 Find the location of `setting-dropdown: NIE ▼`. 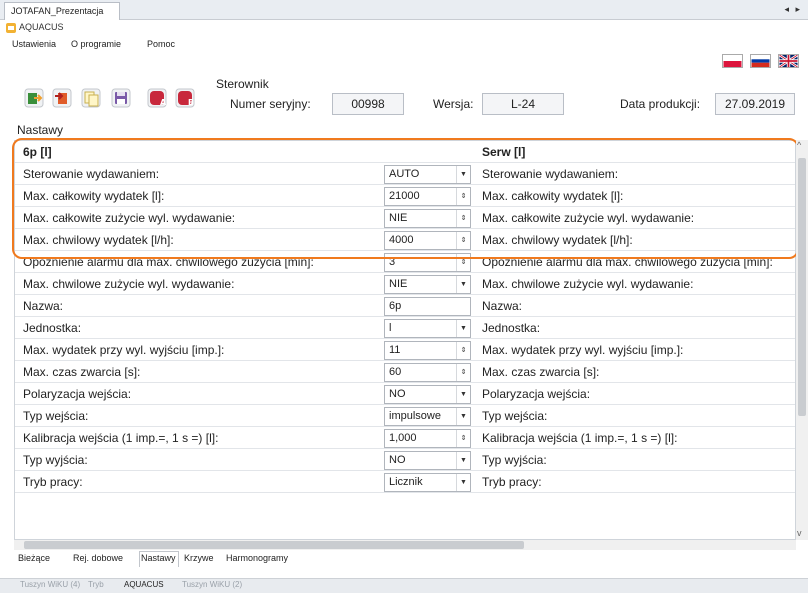

setting-dropdown: NIE ▼ is located at coordinates (427, 284).